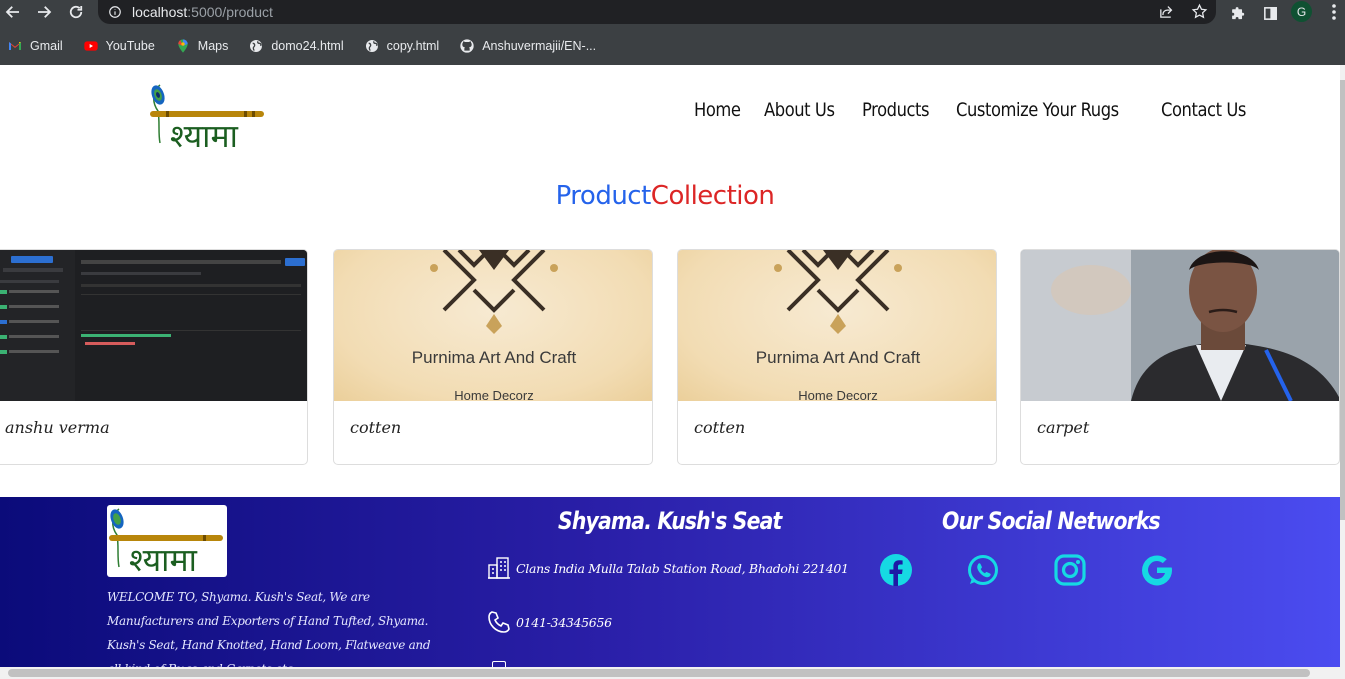  I want to click on whatsapp-icon, so click(983, 570).